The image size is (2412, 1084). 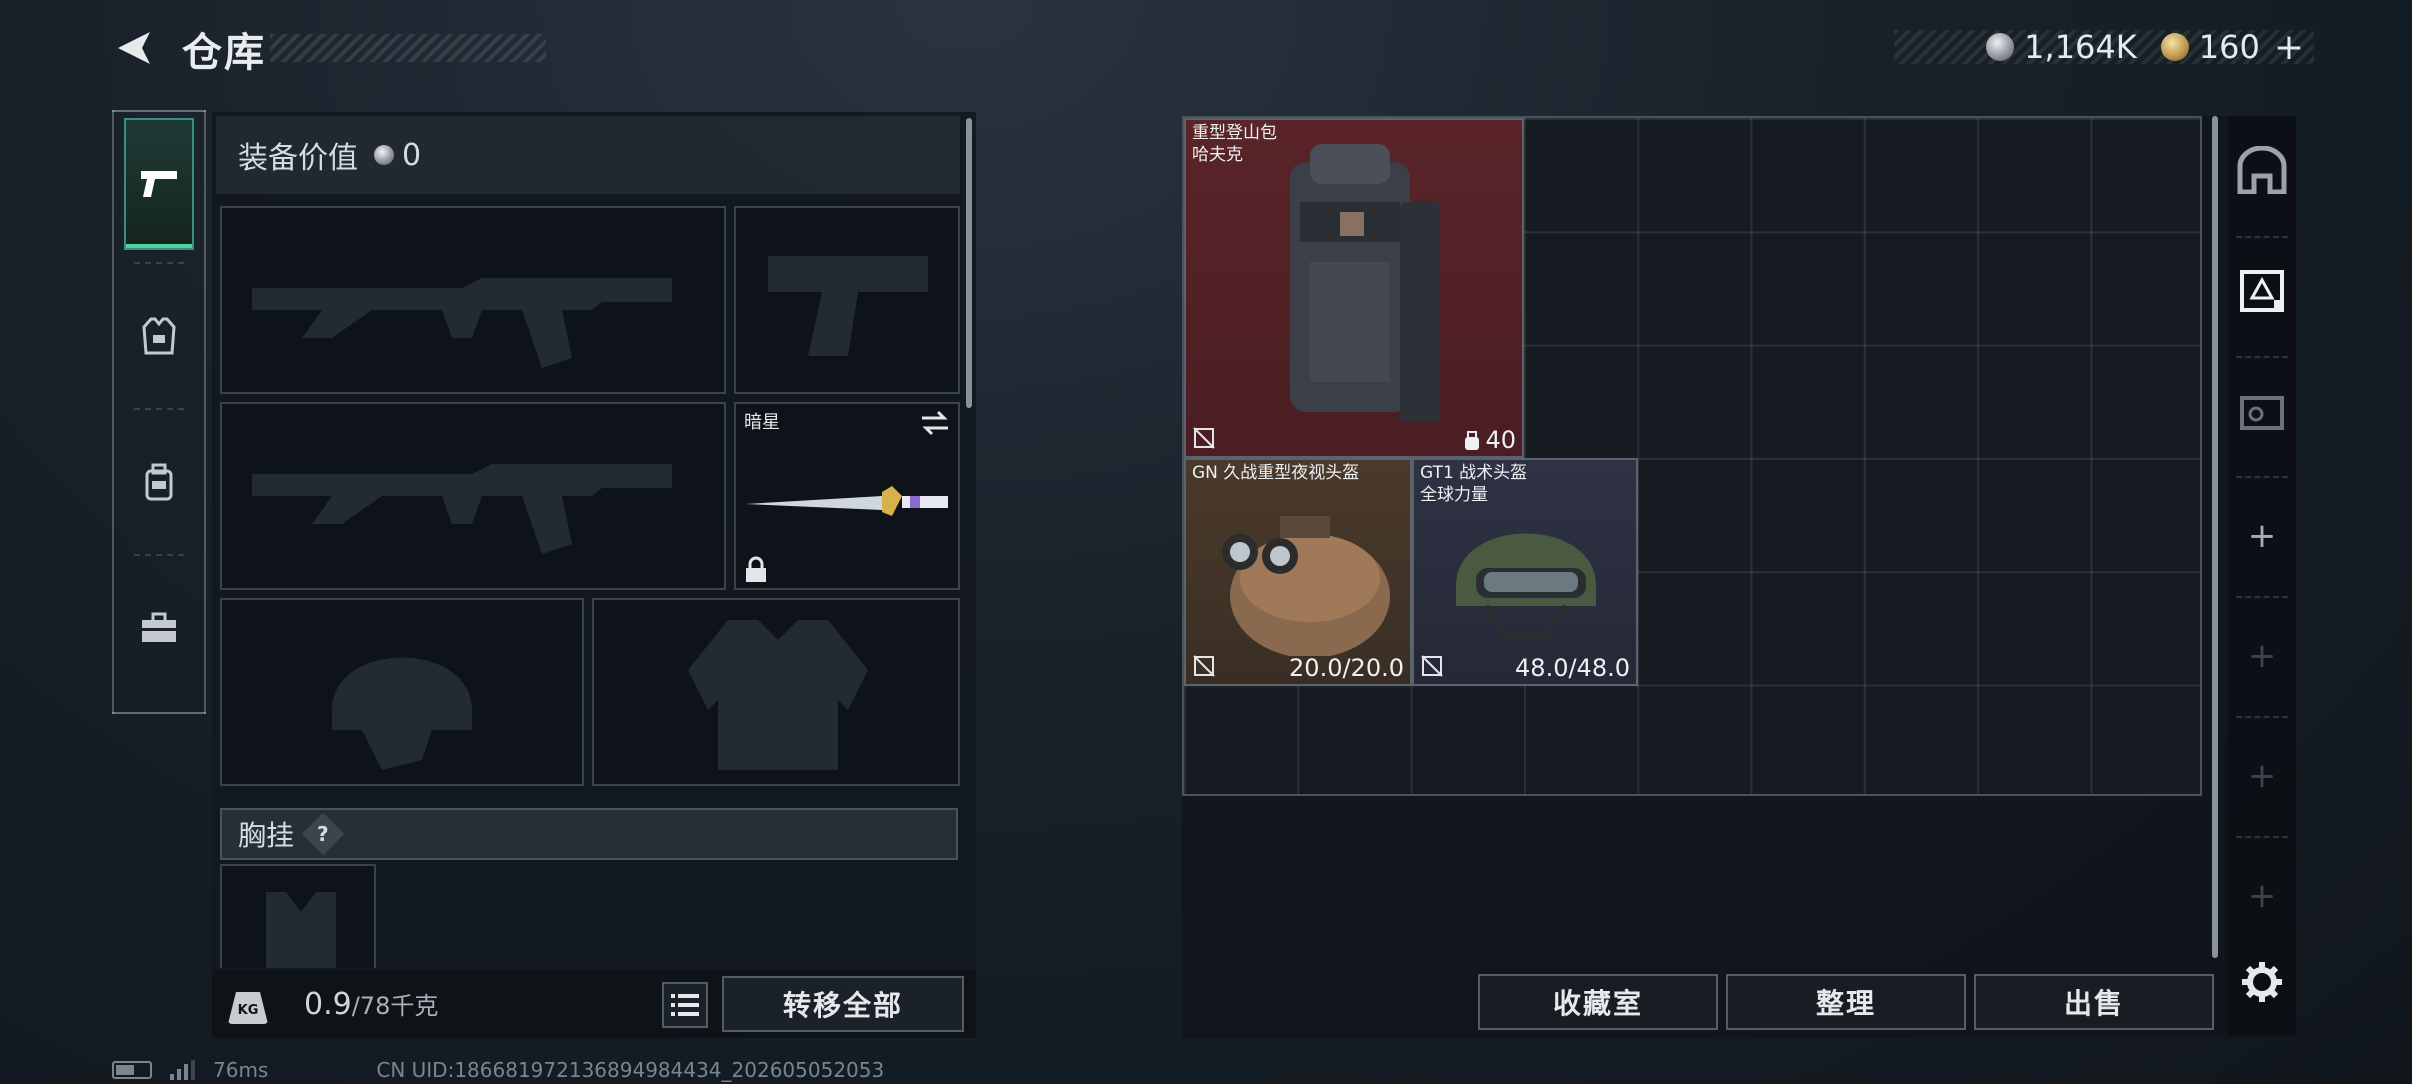 What do you see at coordinates (408, 48) in the screenshot?
I see `title-decoration` at bounding box center [408, 48].